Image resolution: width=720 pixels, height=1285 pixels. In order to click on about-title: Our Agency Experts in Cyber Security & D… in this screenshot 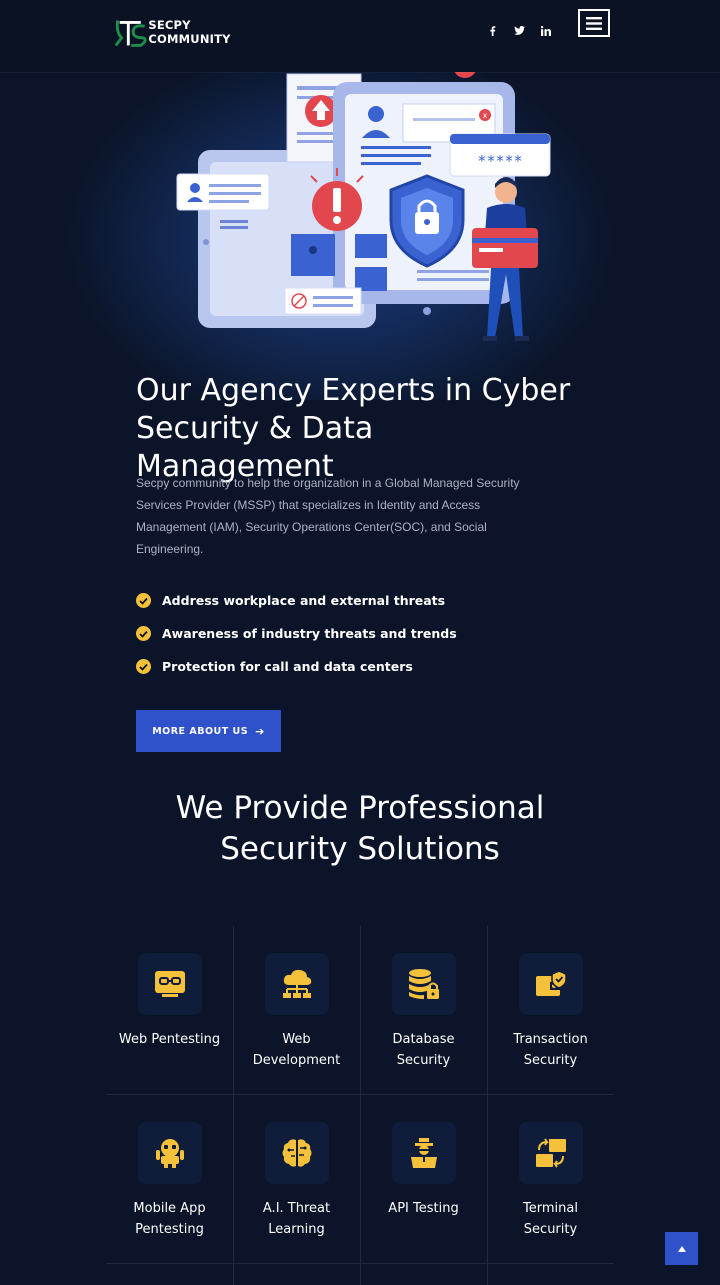, I will do `click(353, 428)`.